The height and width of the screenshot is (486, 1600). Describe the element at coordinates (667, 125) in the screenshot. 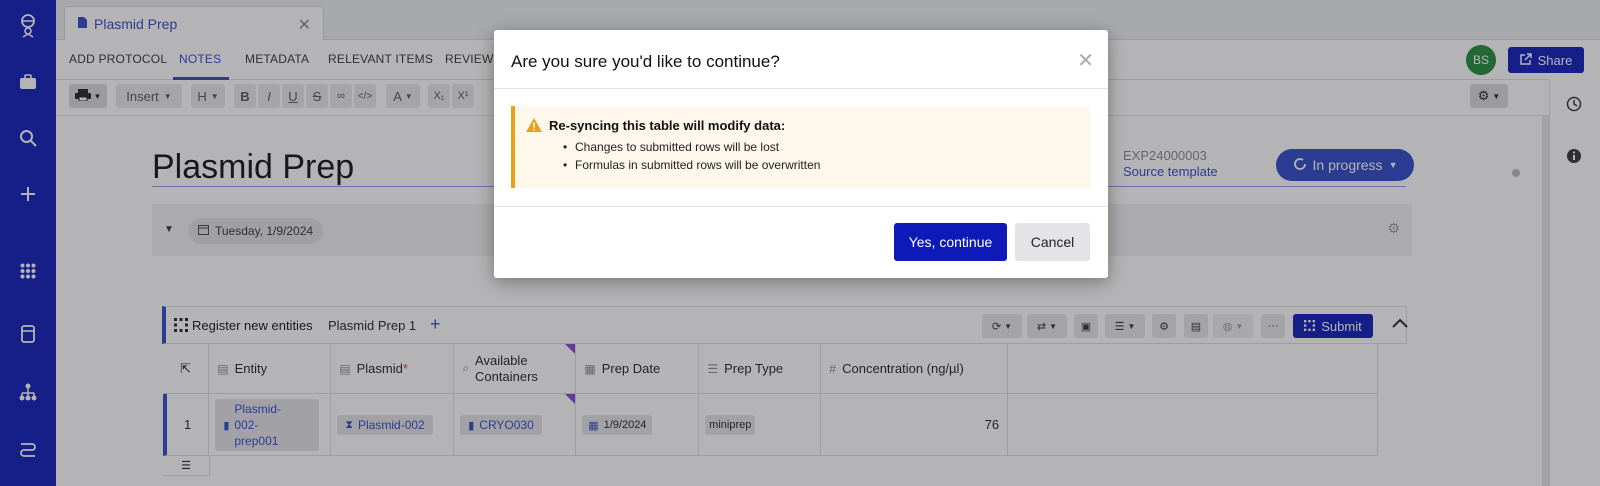

I see `warning-title: Re-syncing this table will modify data:` at that location.